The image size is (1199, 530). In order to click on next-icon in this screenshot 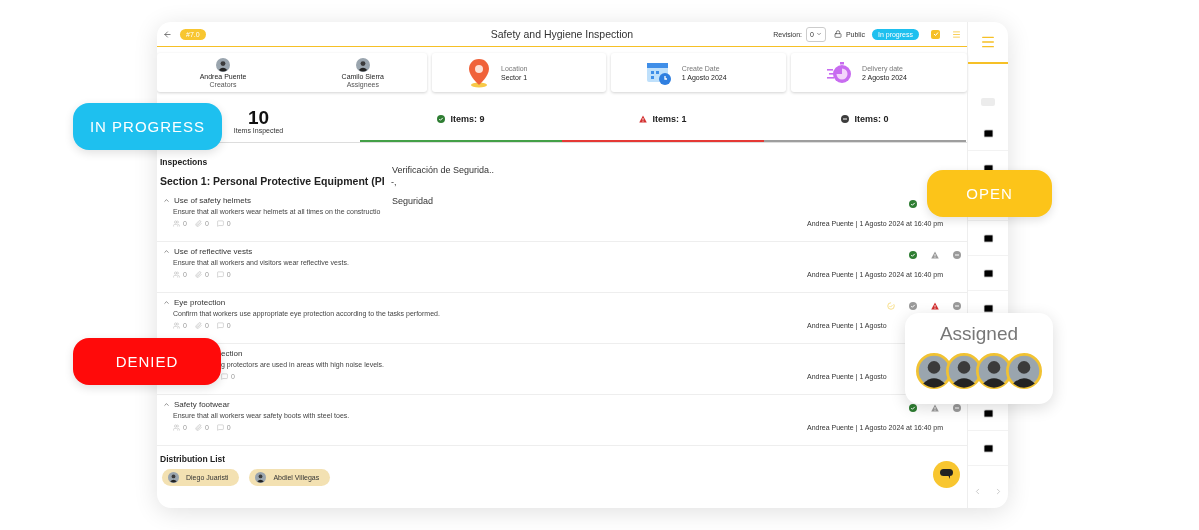, I will do `click(998, 491)`.